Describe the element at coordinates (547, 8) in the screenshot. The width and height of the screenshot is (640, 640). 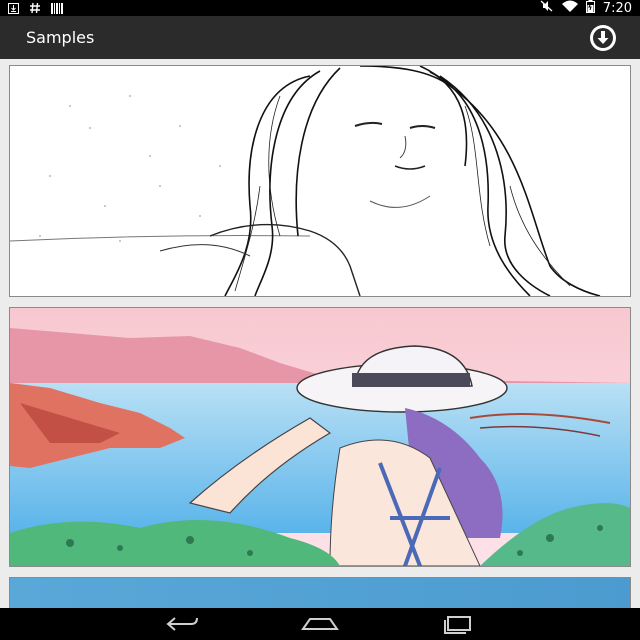
I see `mute-icon` at that location.